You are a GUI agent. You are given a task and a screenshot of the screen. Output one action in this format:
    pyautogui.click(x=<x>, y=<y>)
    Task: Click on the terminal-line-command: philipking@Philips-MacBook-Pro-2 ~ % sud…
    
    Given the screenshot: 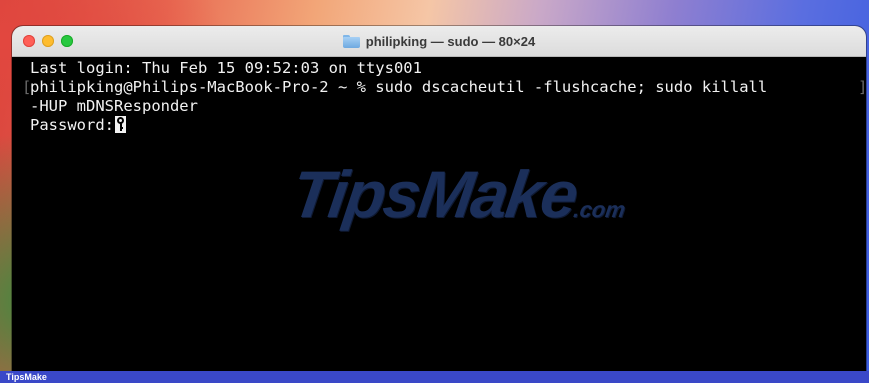 What is the action you would take?
    pyautogui.click(x=399, y=87)
    